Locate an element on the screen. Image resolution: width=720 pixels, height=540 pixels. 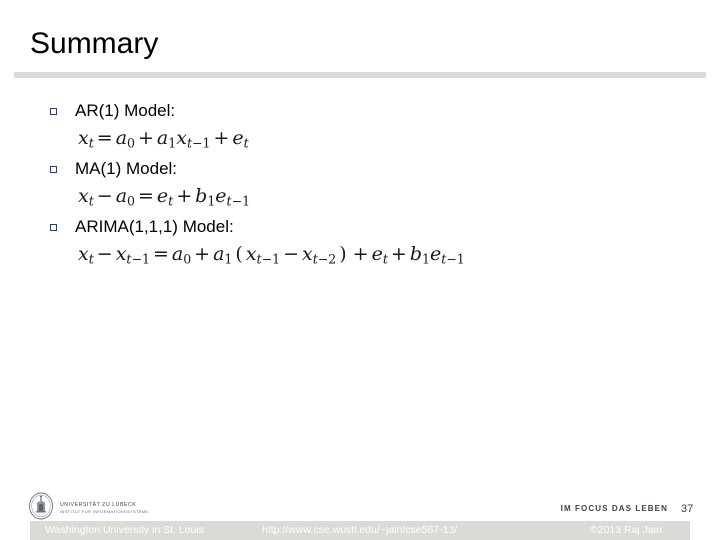
slide-number: 37 is located at coordinates (687, 509).